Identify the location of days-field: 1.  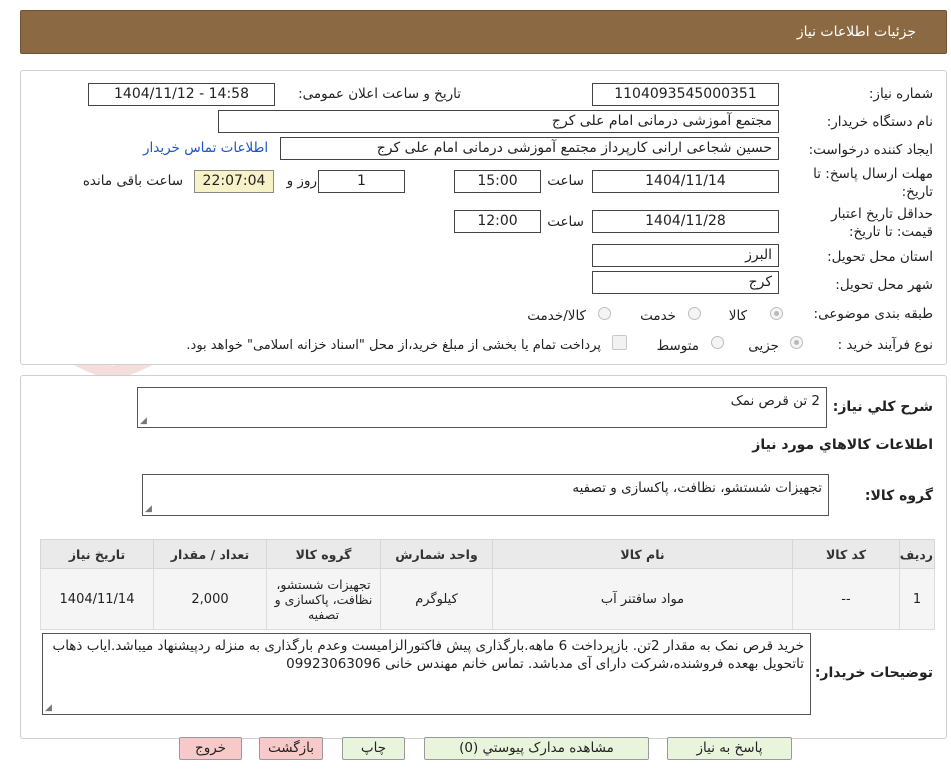
(361, 181).